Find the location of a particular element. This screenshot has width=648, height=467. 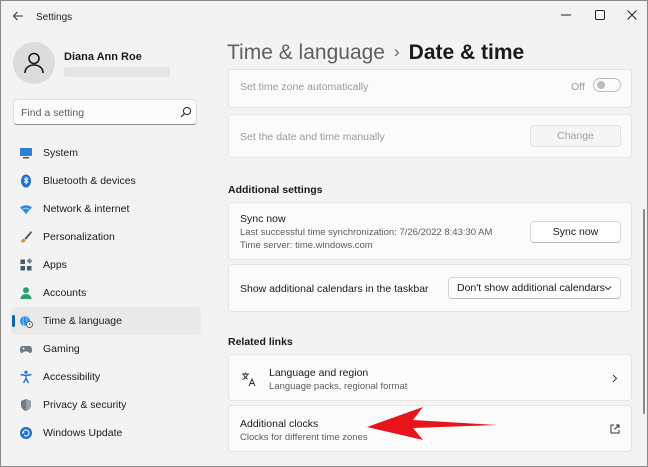

sidebar-item-accessibility: Accessibility is located at coordinates (106, 377).